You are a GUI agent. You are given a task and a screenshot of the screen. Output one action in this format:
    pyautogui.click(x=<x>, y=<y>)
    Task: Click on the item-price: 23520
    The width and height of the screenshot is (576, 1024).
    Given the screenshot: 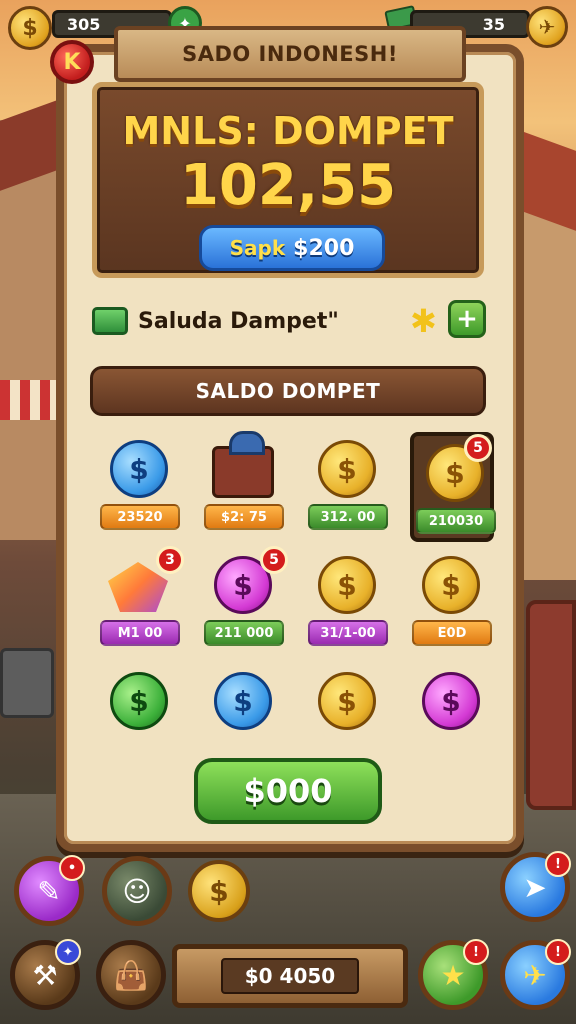 What is the action you would take?
    pyautogui.click(x=140, y=517)
    